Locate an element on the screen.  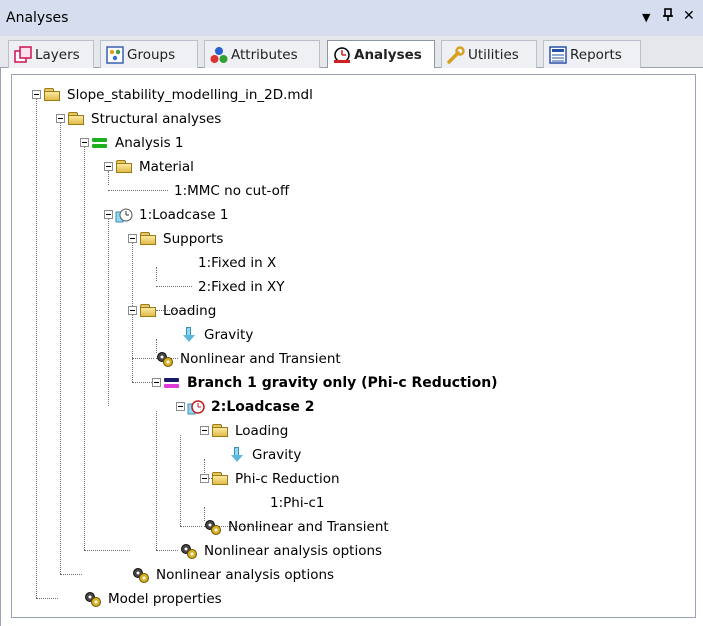
tab-layers: Layers is located at coordinates (51, 54).